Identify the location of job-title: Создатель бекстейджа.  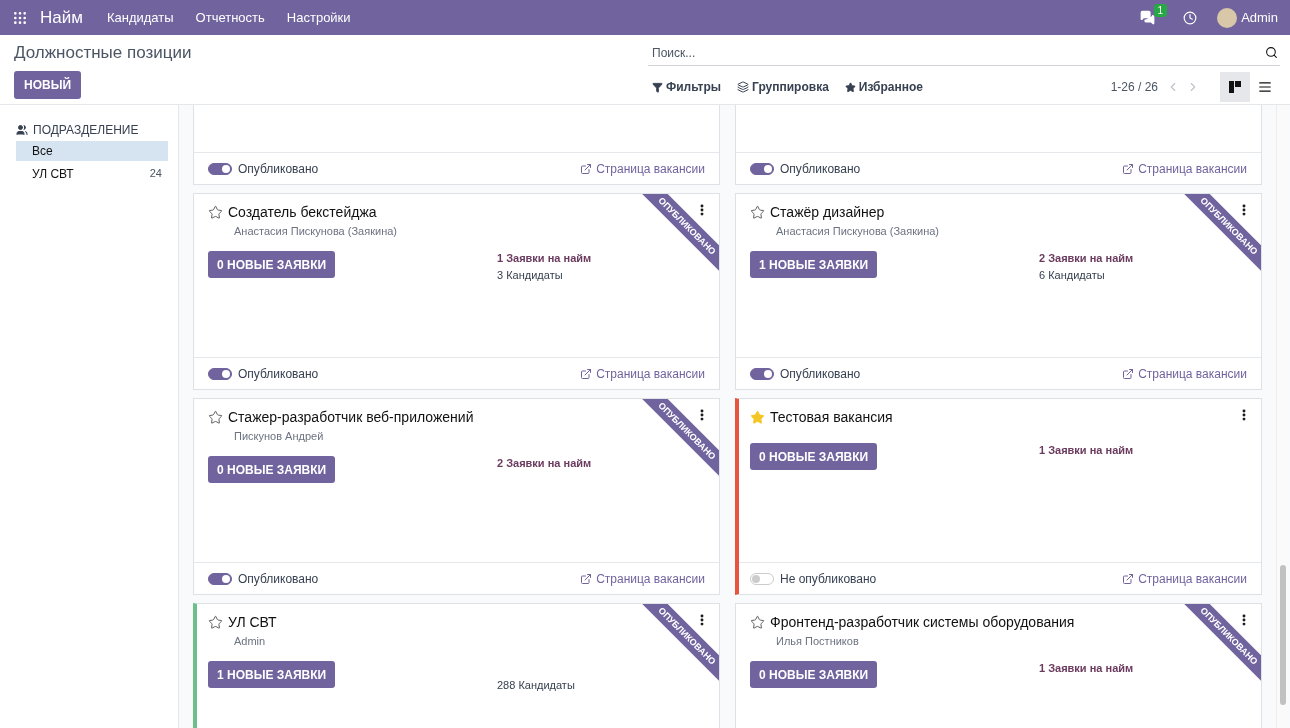
(302, 212).